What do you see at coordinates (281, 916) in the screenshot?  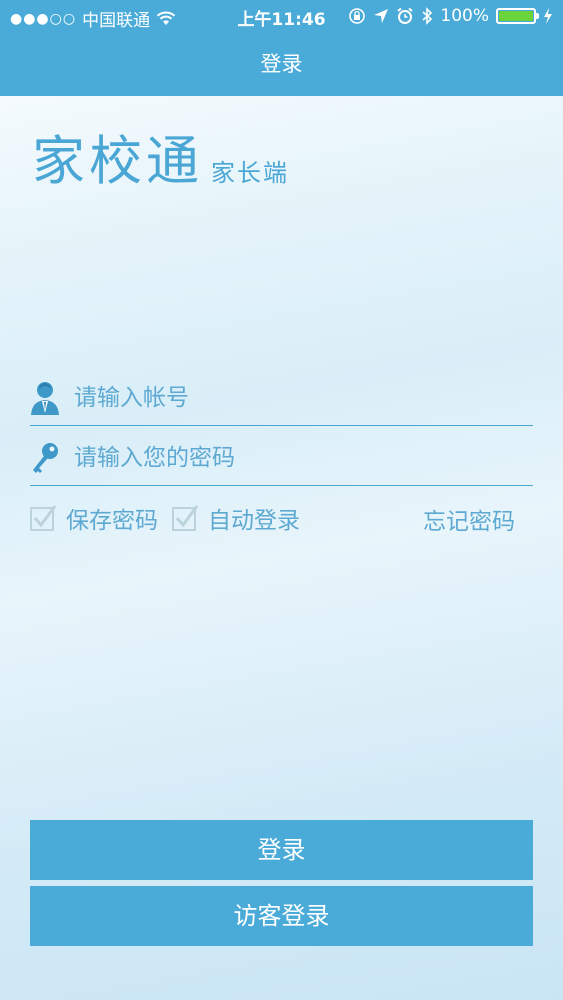 I see `guest-login-button: 访客登录` at bounding box center [281, 916].